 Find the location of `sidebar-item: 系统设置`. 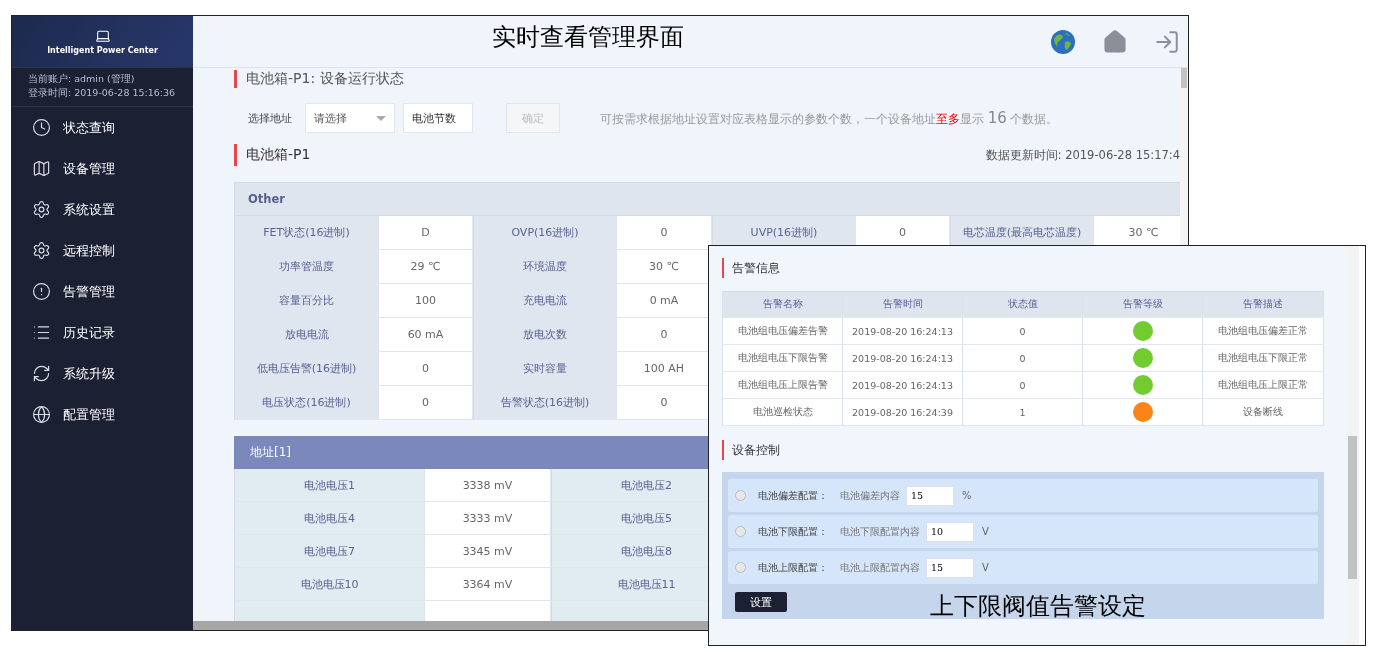

sidebar-item: 系统设置 is located at coordinates (102, 209).